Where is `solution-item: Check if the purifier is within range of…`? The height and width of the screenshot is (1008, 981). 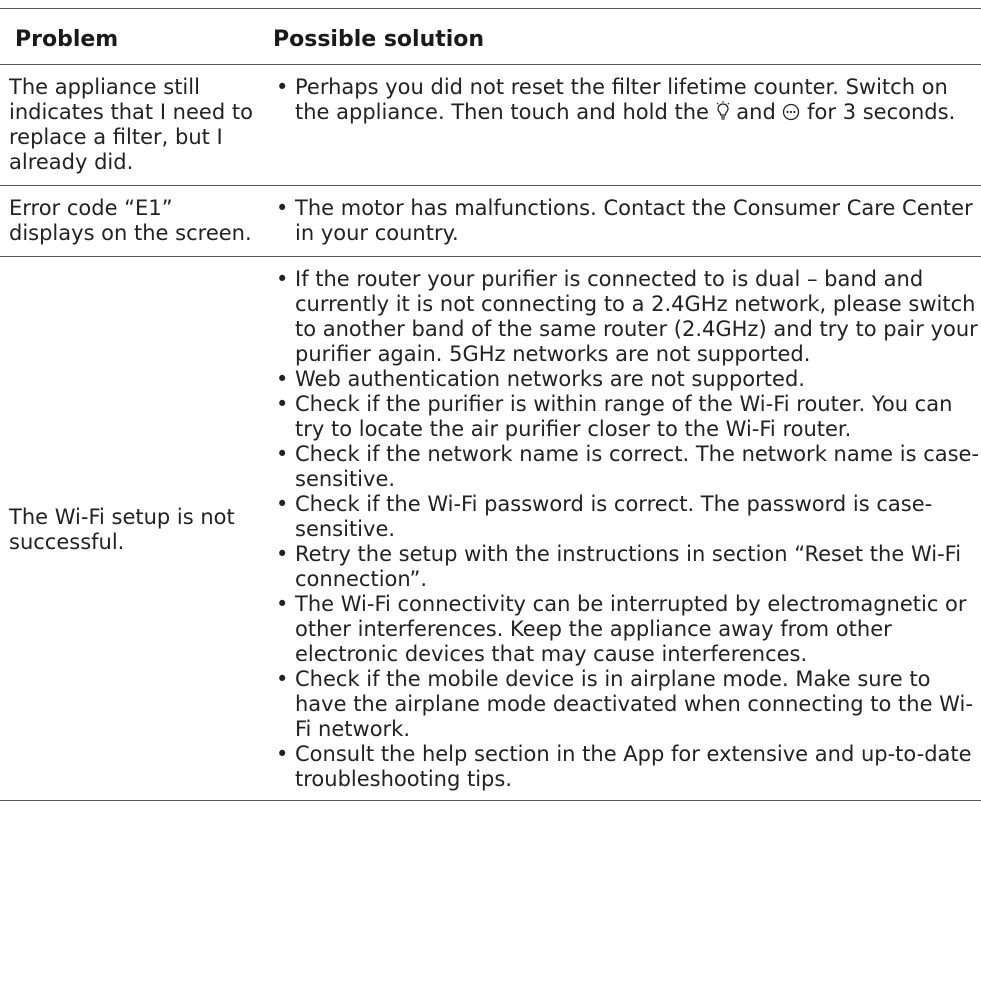 solution-item: Check if the purifier is within range of… is located at coordinates (625, 417).